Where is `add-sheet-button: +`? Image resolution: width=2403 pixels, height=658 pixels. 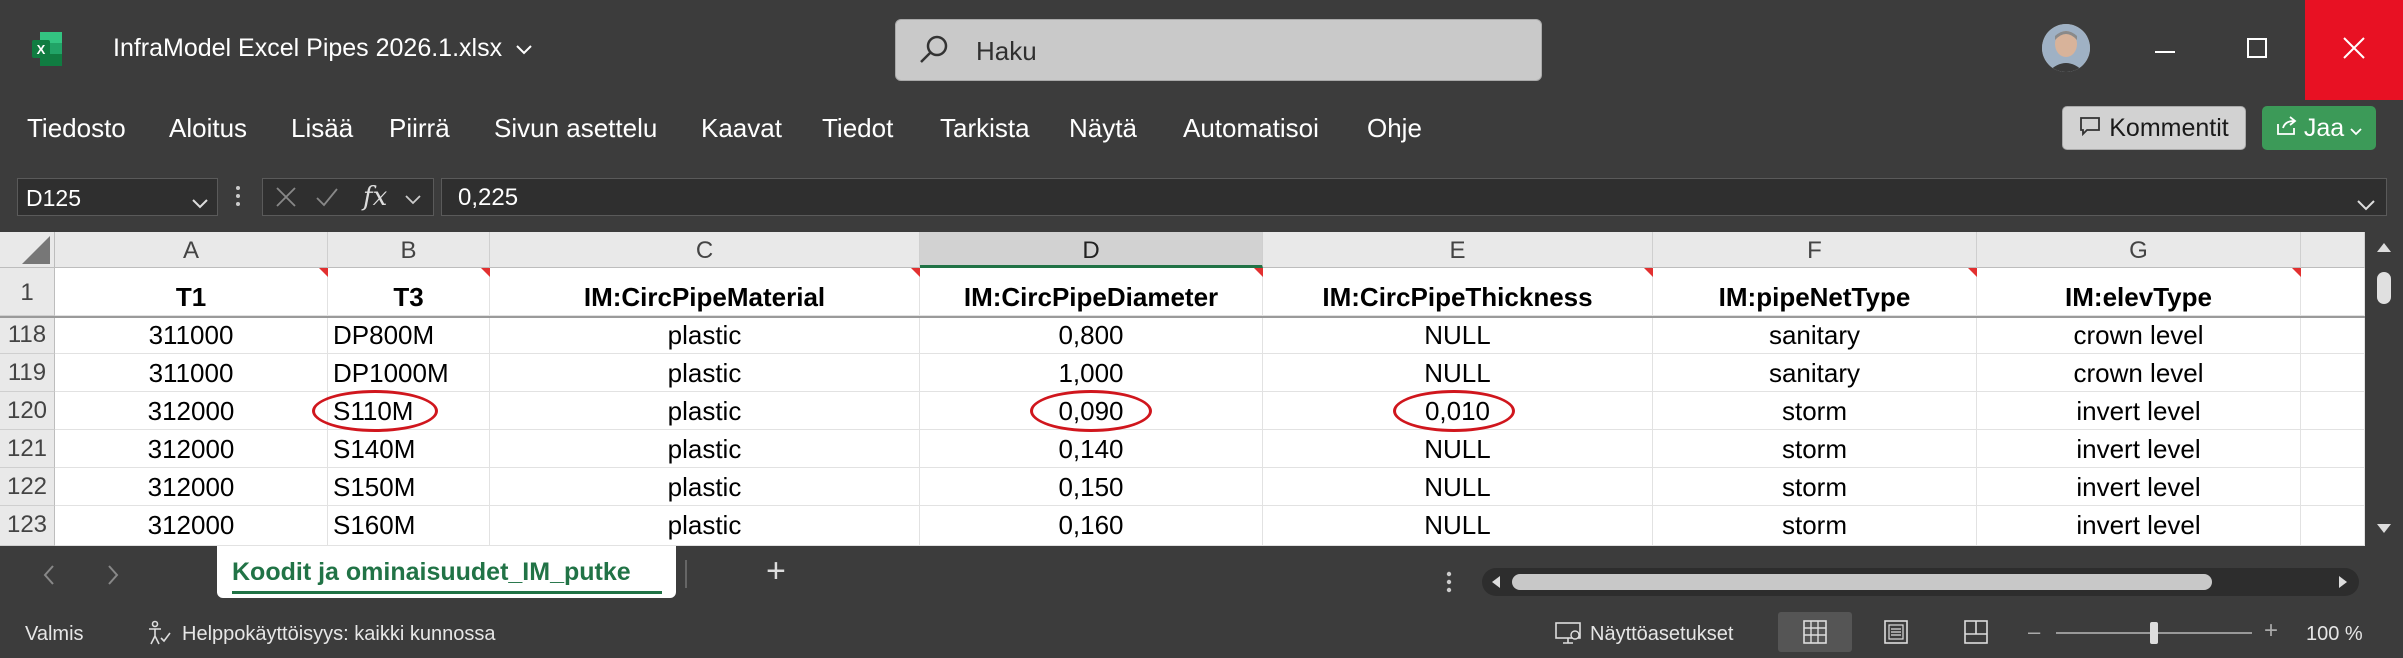 add-sheet-button: + is located at coordinates (776, 571).